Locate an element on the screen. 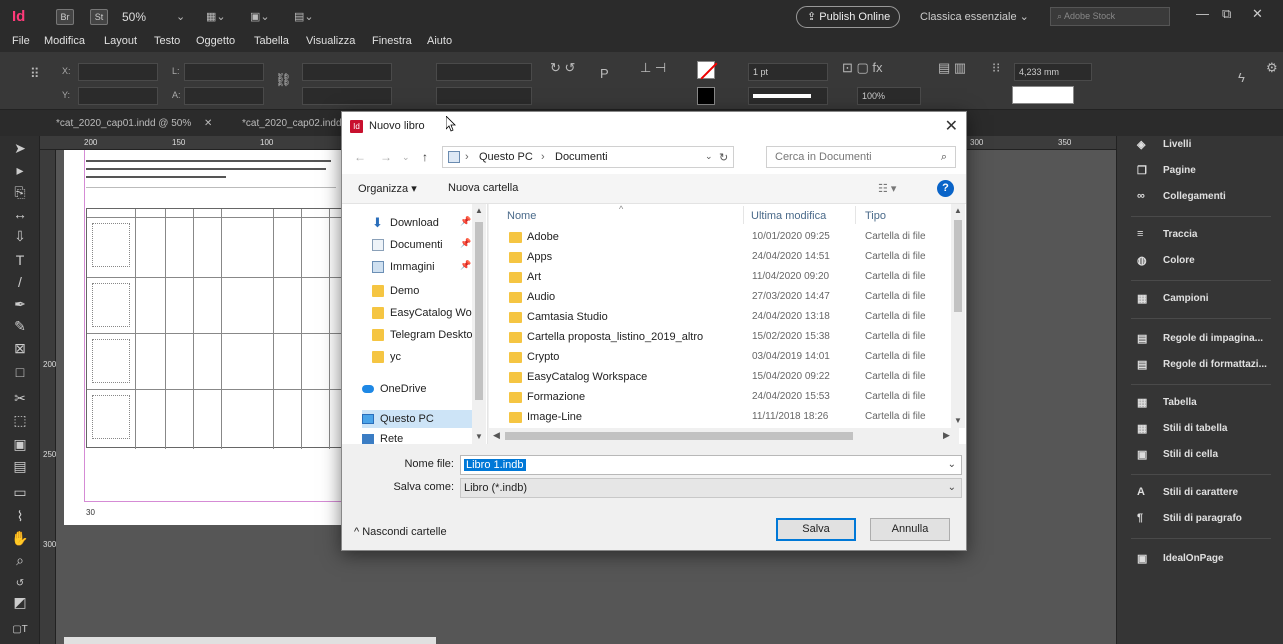 The image size is (1283, 644). gradient-swatch-tool-icon: ▣ is located at coordinates (20, 444).